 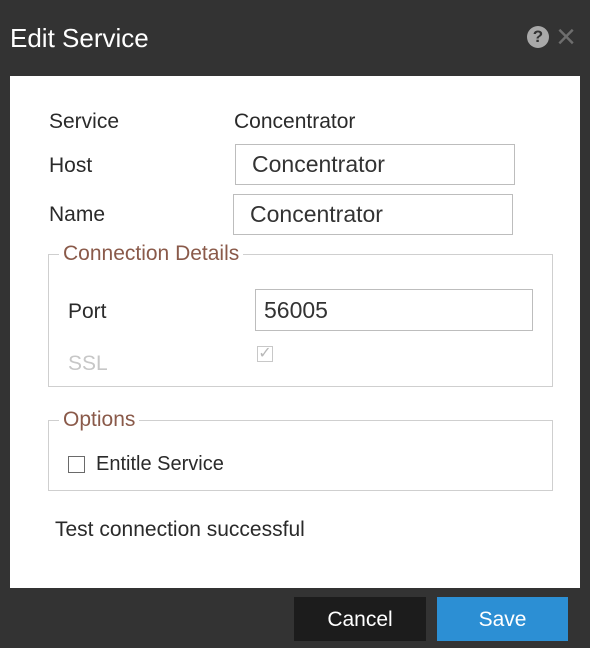 What do you see at coordinates (566, 37) in the screenshot?
I see `close-icon: ×` at bounding box center [566, 37].